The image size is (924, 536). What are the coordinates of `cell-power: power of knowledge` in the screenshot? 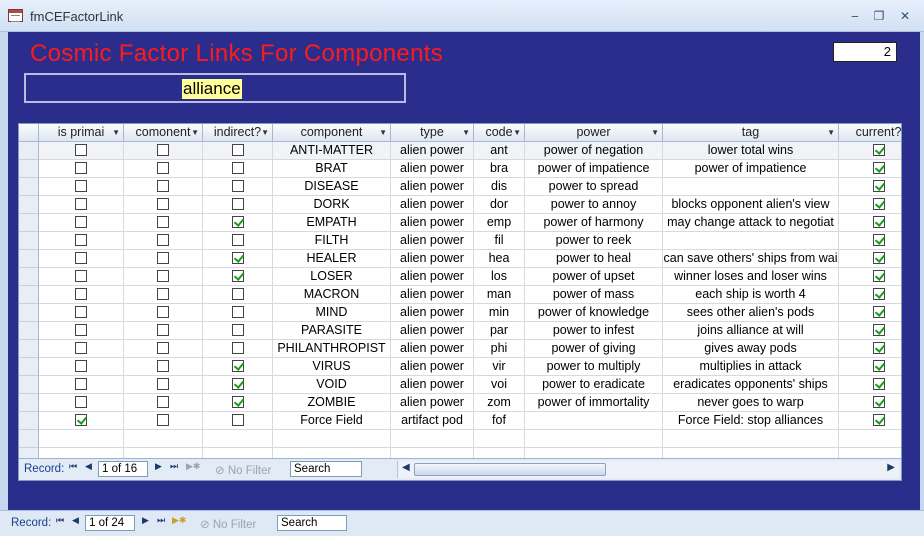 It's located at (594, 313).